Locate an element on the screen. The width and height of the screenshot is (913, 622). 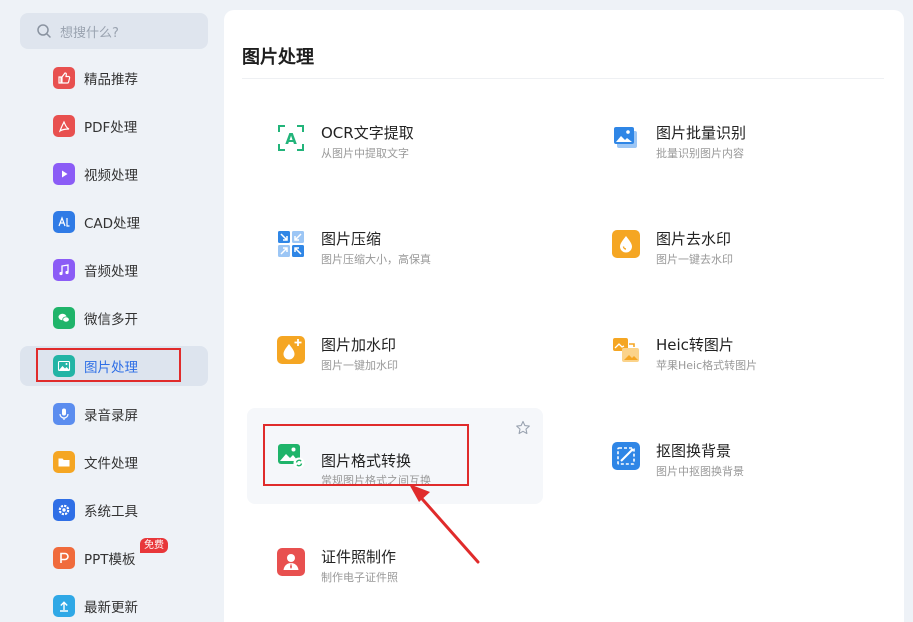
tool-desc: 图片压缩大小，高保真 is located at coordinates (376, 259).